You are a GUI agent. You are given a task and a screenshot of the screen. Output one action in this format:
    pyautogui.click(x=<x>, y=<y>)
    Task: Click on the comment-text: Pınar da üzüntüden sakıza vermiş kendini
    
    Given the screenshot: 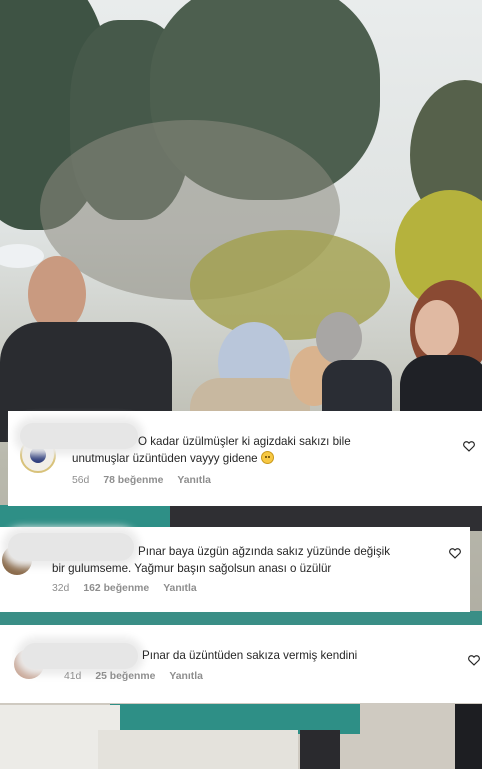 What is the action you would take?
    pyautogui.click(x=250, y=655)
    